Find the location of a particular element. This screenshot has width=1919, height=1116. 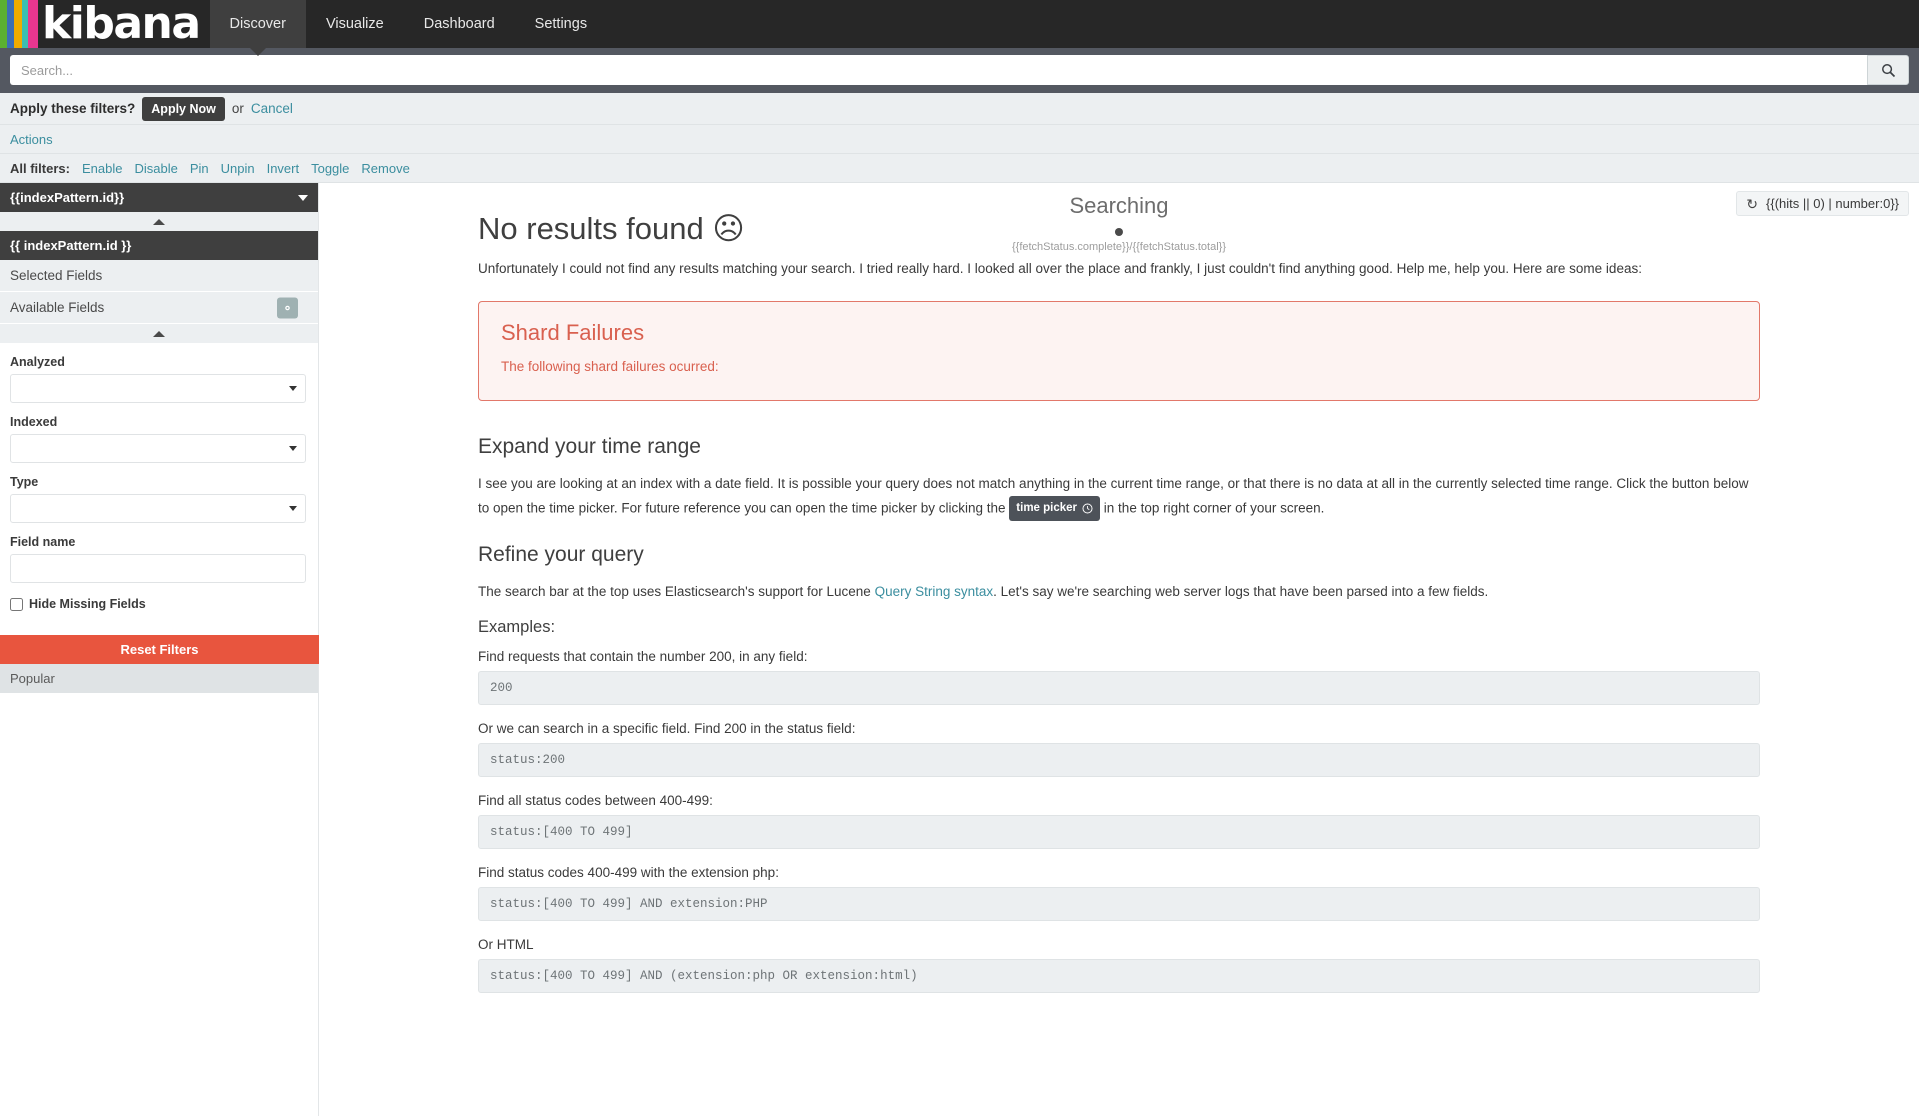

cancel-filters-link: Cancel is located at coordinates (272, 108).